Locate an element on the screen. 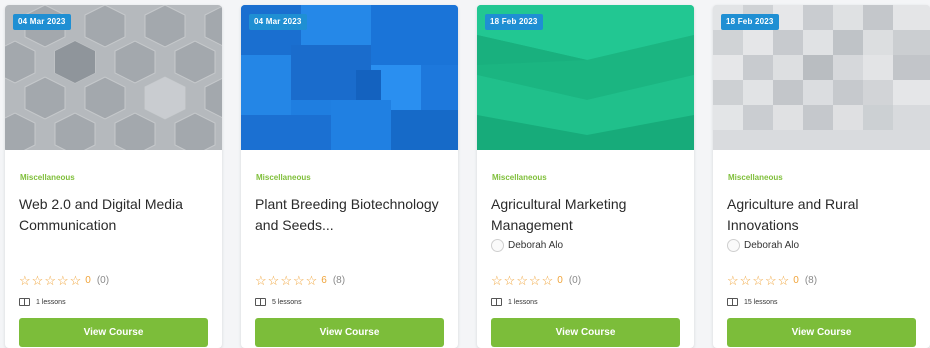 This screenshot has height=348, width=930. lessons-info: 5 lessons is located at coordinates (278, 302).